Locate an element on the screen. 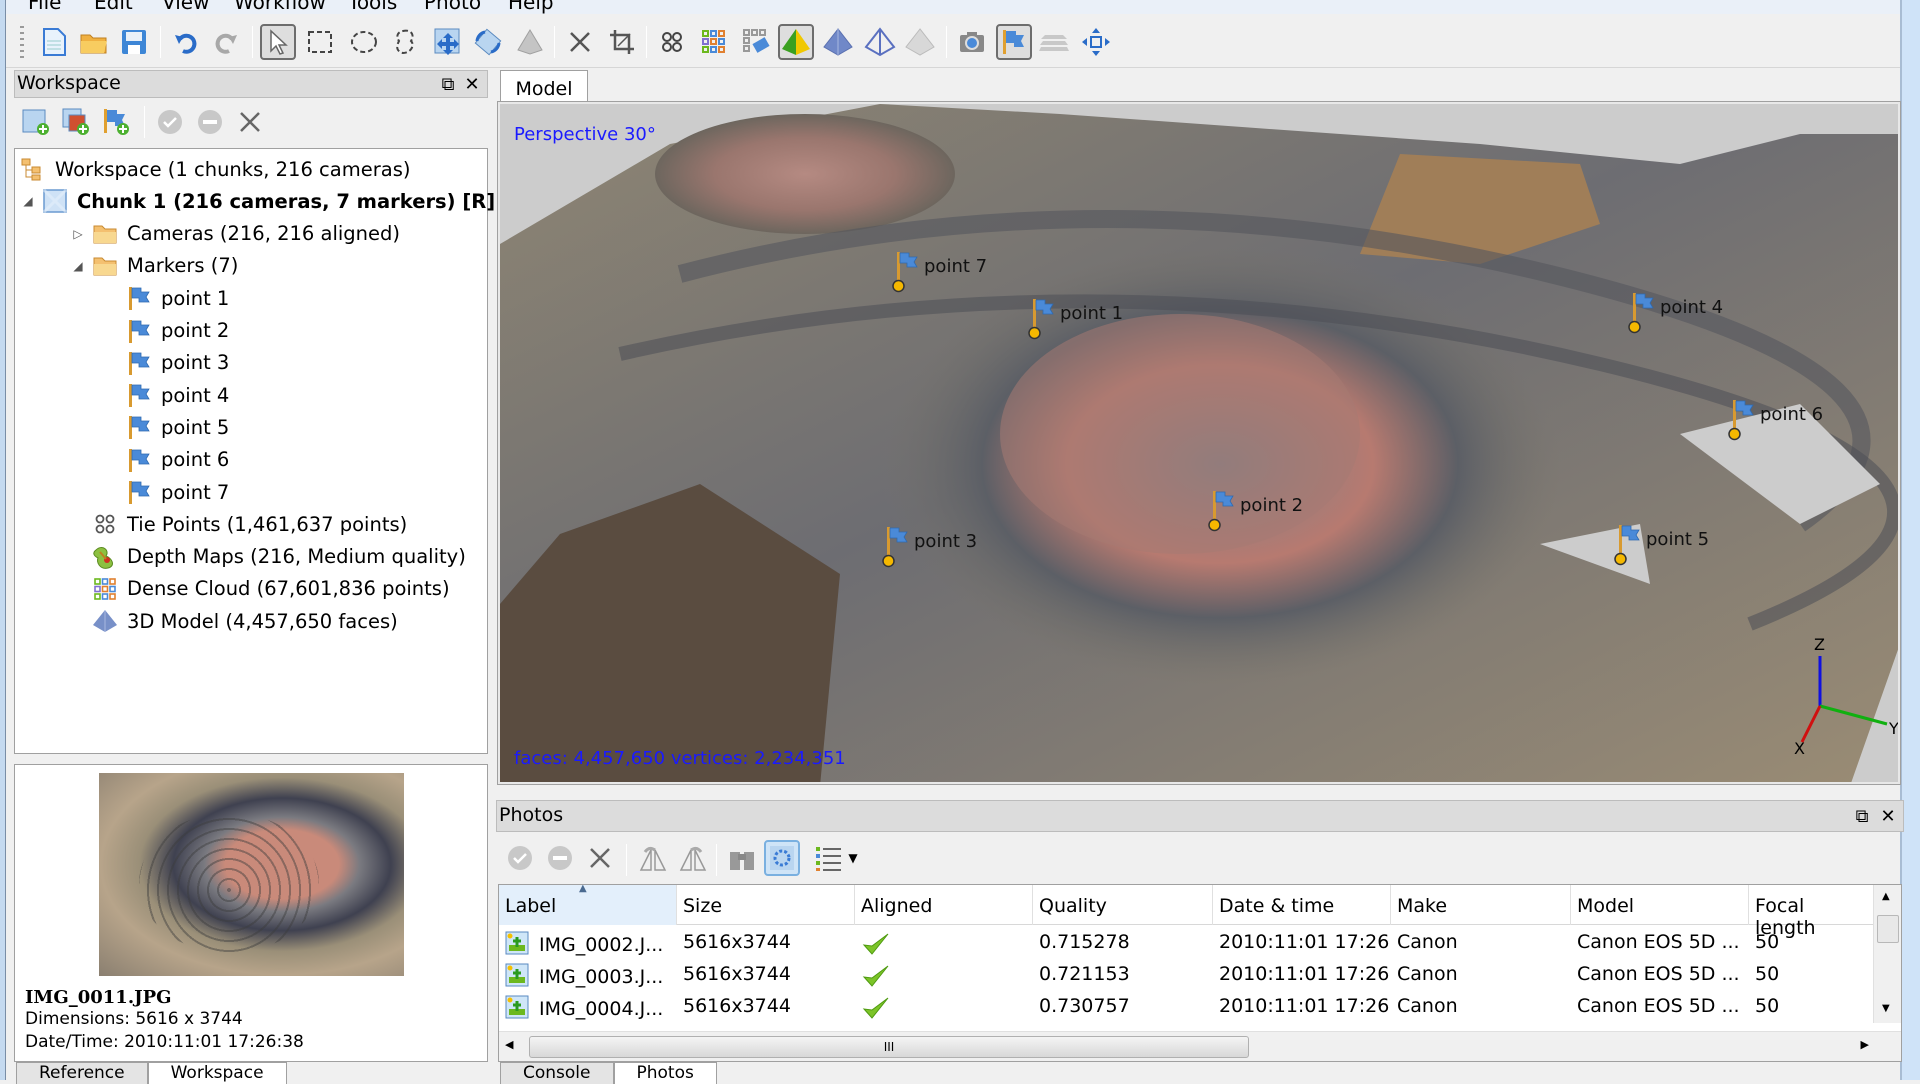 This screenshot has height=1084, width=1920. menu-workflow: Workflow is located at coordinates (280, 7).